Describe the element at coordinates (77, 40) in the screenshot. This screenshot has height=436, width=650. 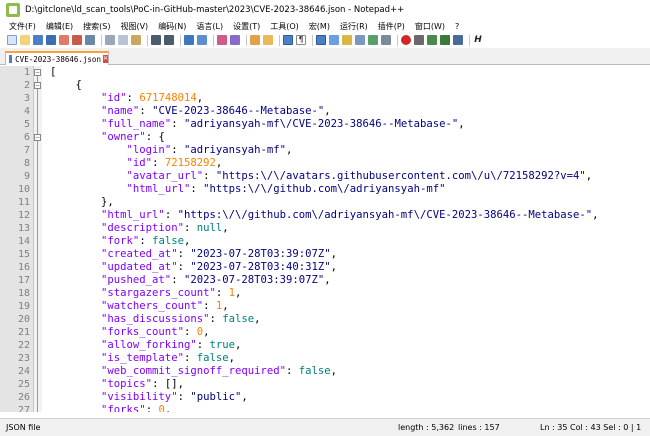
I see `close-all-icon` at that location.